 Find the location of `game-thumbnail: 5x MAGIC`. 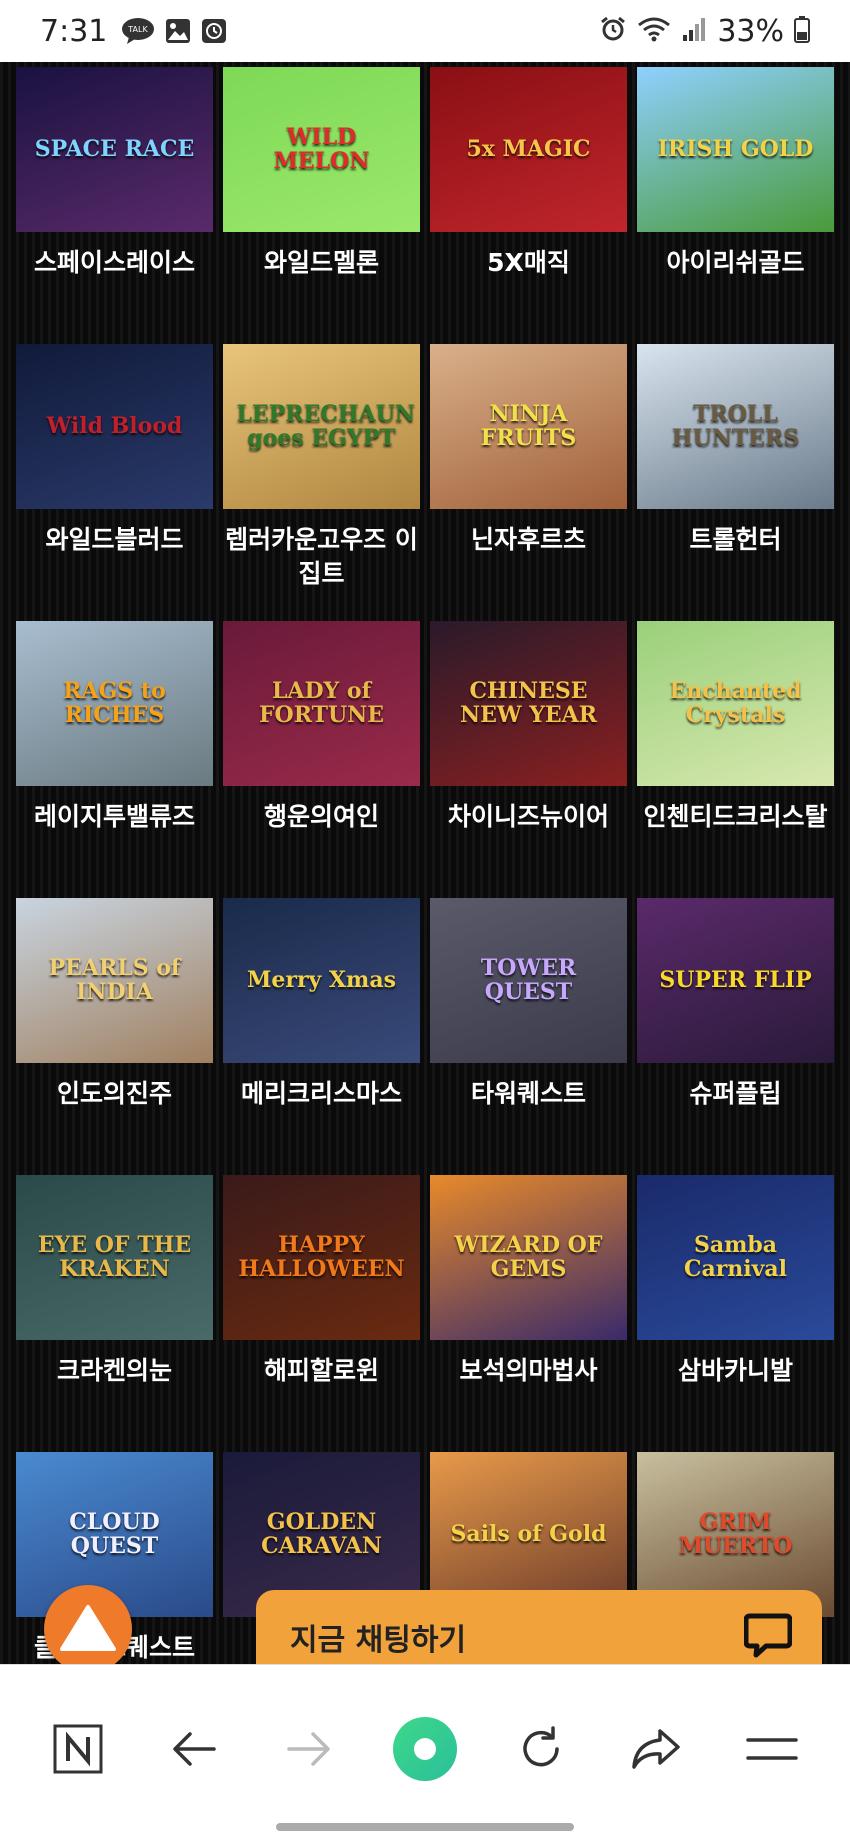

game-thumbnail: 5x MAGIC is located at coordinates (528, 149).